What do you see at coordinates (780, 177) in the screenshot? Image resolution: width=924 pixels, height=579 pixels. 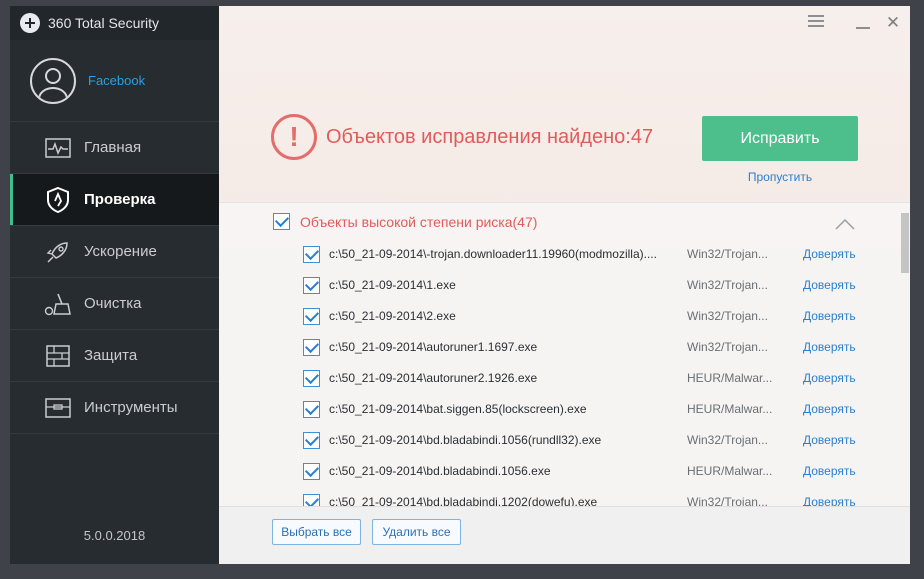 I see `skip-link: Пропустить` at bounding box center [780, 177].